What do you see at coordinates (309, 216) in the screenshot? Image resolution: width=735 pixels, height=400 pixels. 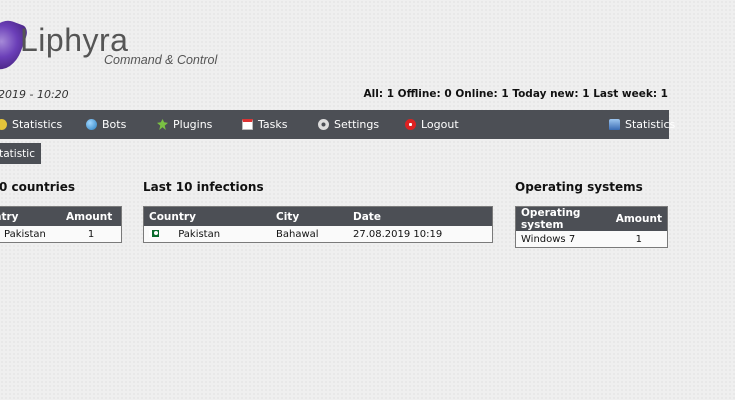 I see `column-header-city: City` at bounding box center [309, 216].